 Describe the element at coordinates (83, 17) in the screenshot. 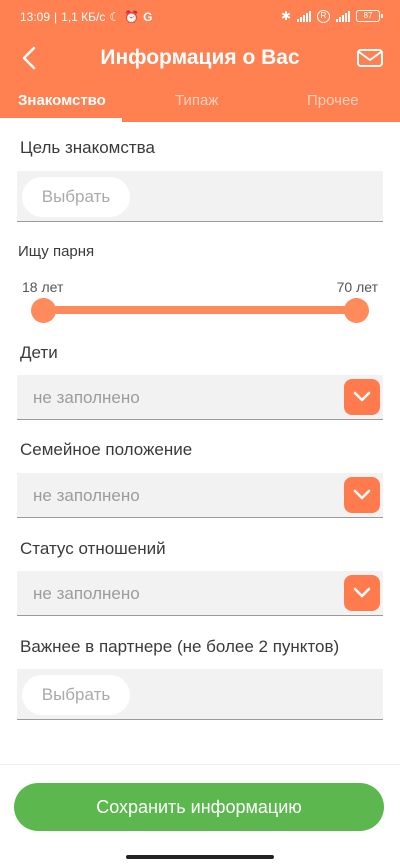

I see `network-speed: 1,1 КБ/с` at that location.